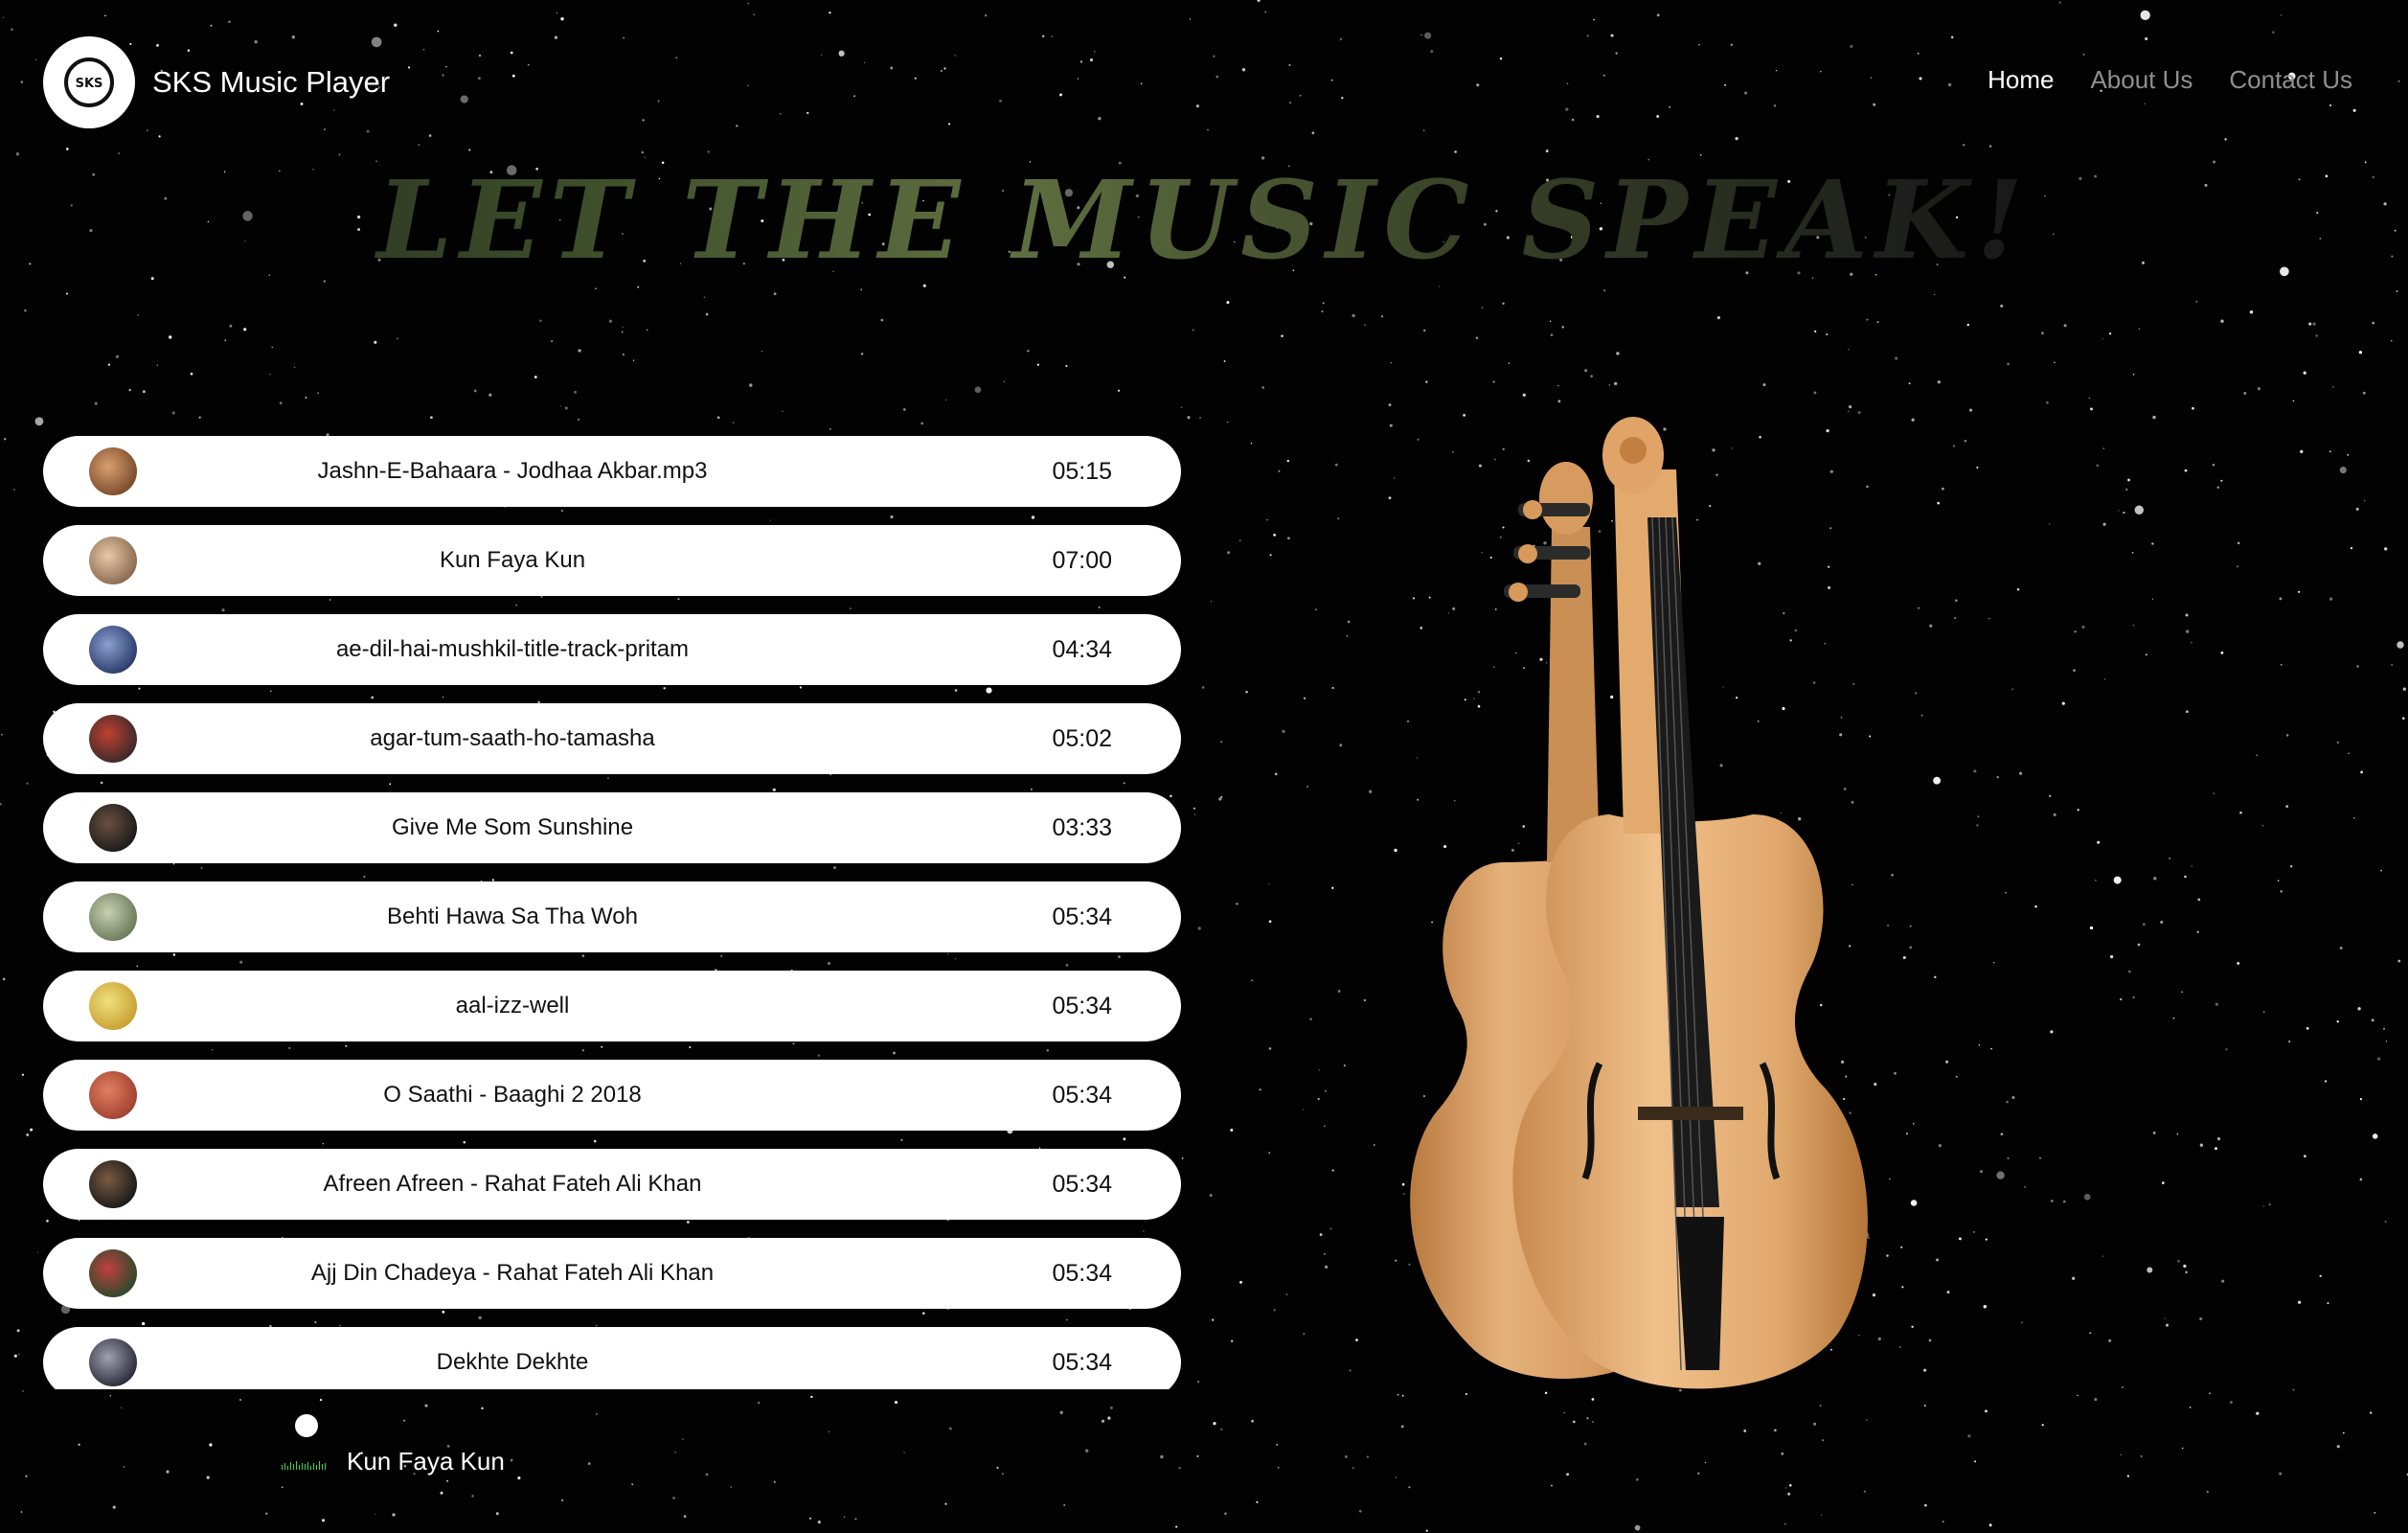  I want to click on nav-contact-link: Contact Us, so click(2290, 80).